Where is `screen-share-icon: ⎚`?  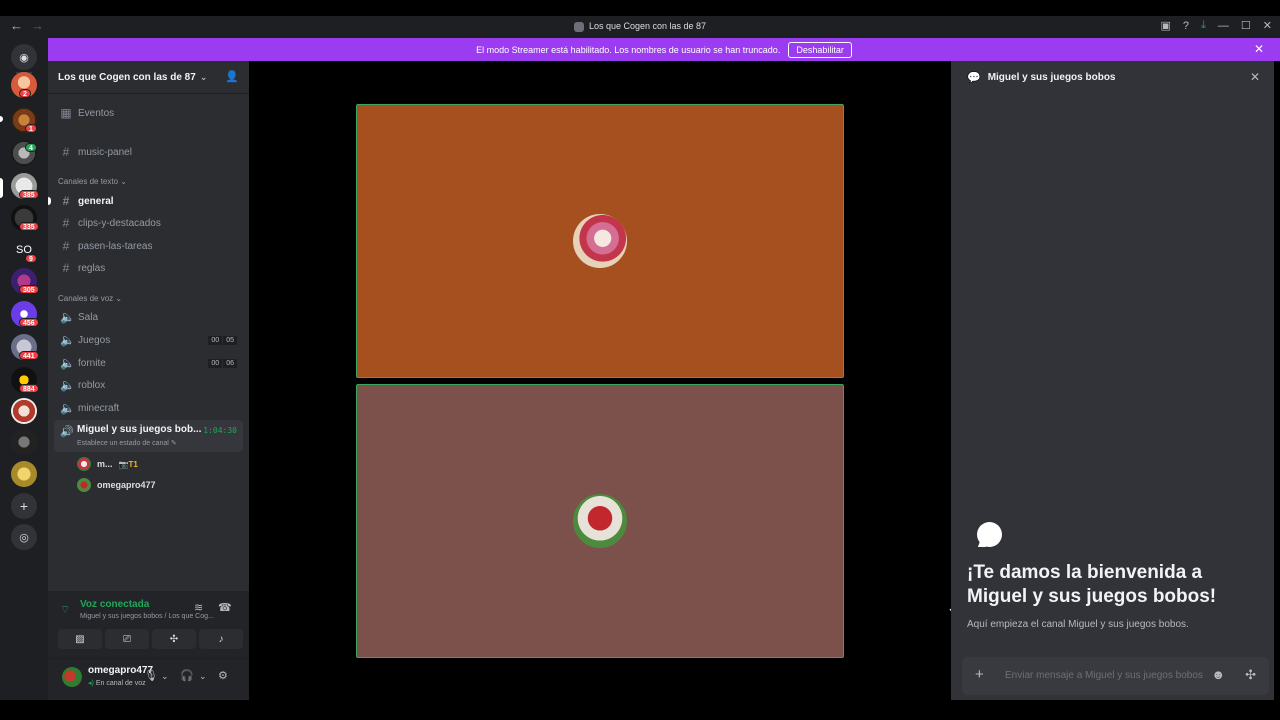
screen-share-icon: ⎚ is located at coordinates (127, 639).